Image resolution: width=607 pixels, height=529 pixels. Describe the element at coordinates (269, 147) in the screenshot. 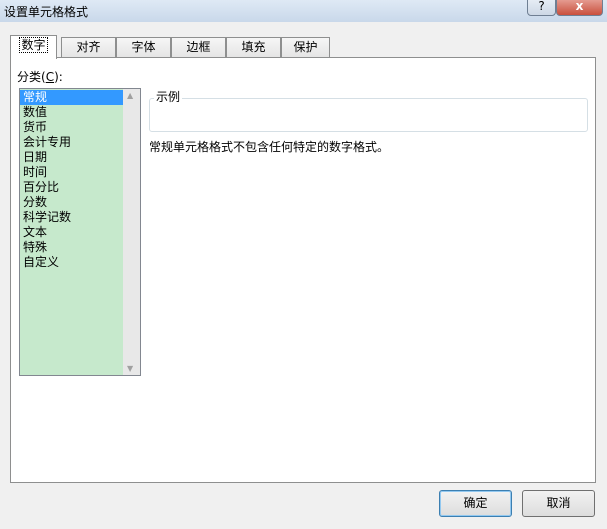

I see `format-description: 常规单元格格式不包含任何特定的数字格式。` at that location.